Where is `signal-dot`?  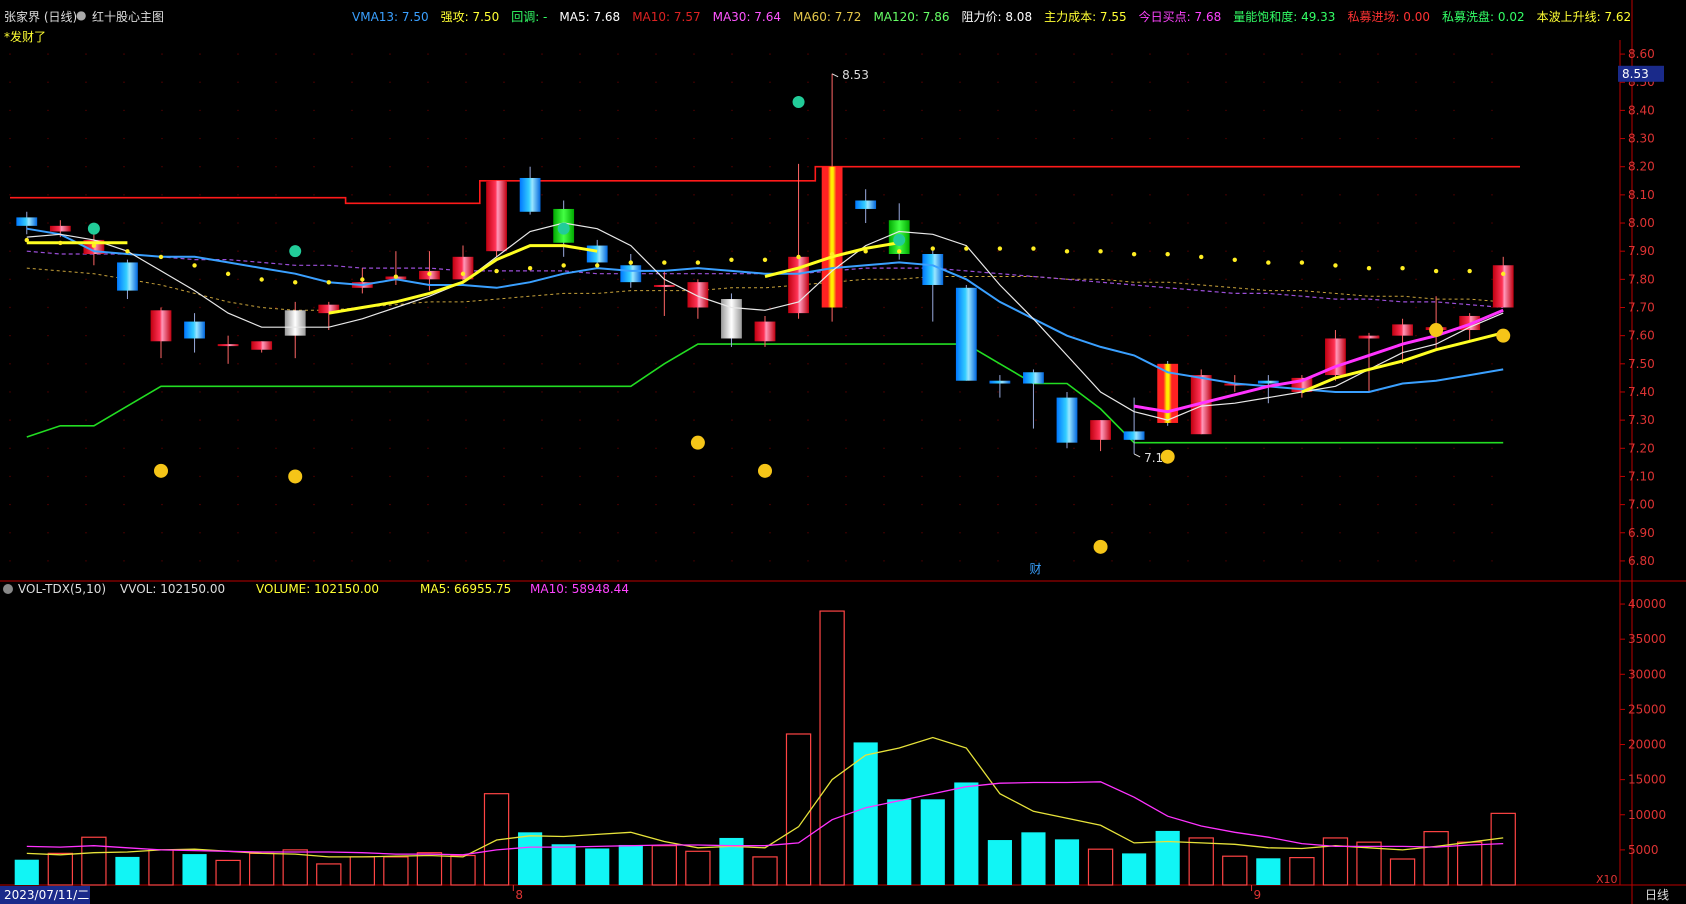
signal-dot is located at coordinates (1000, 248).